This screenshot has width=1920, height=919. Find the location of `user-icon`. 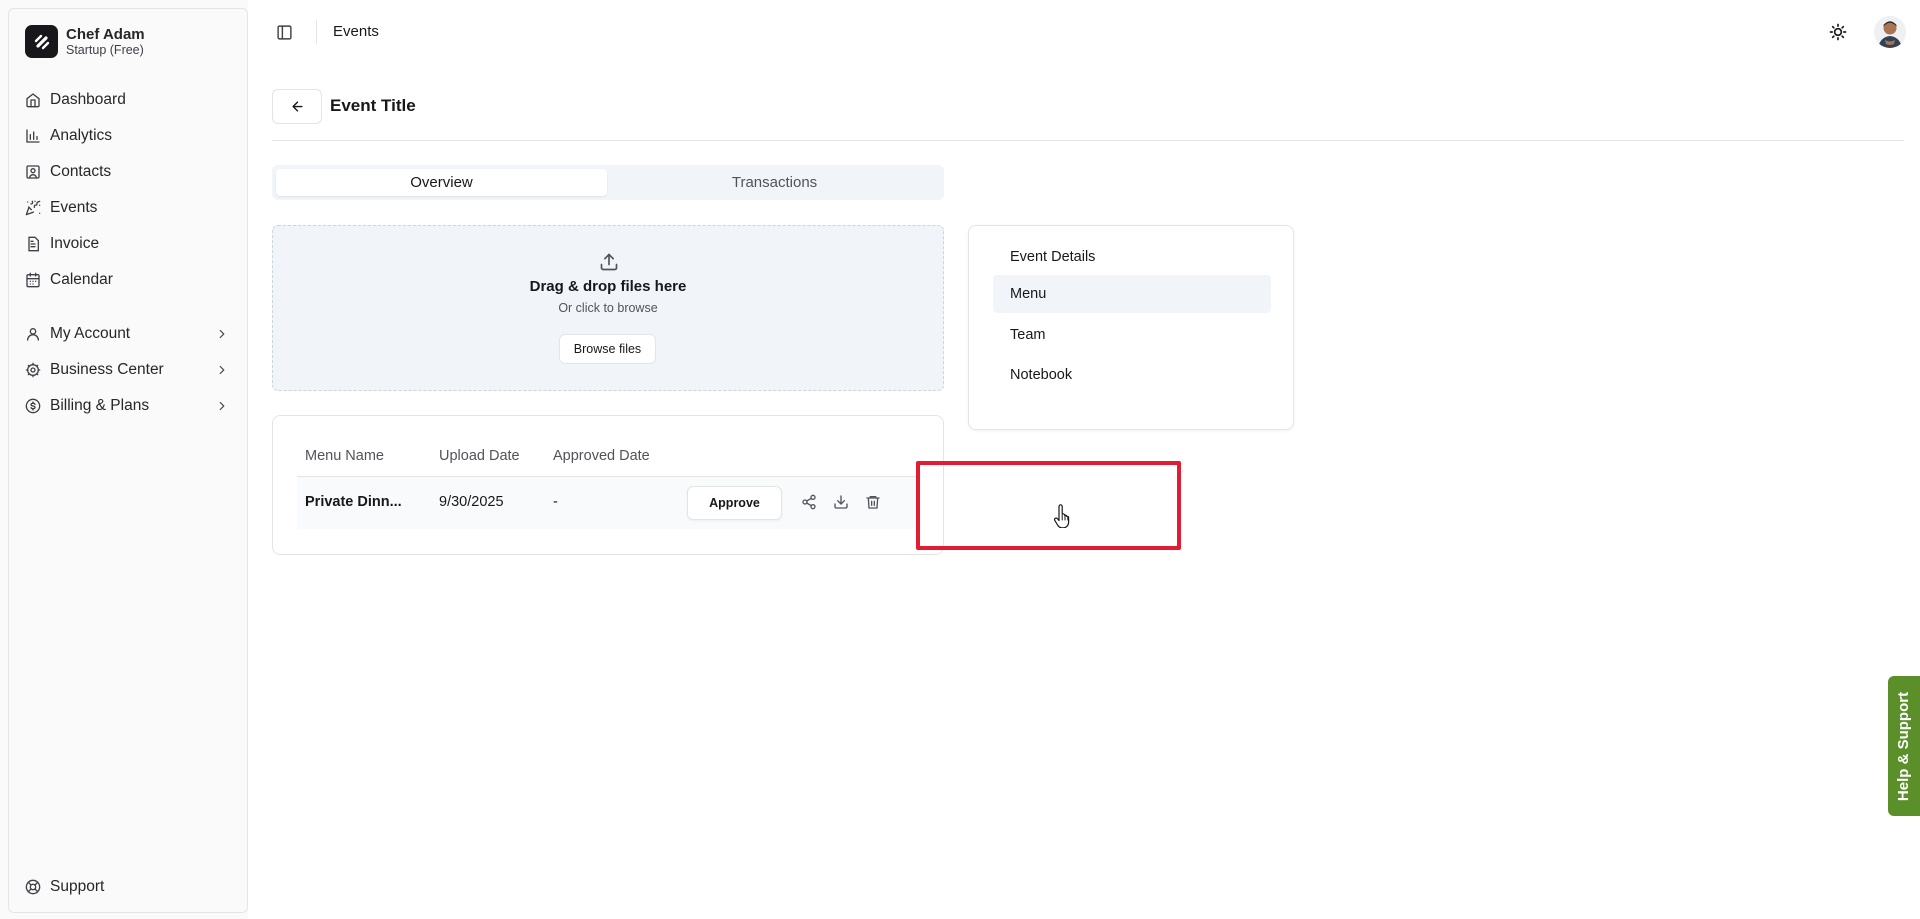

user-icon is located at coordinates (33, 334).